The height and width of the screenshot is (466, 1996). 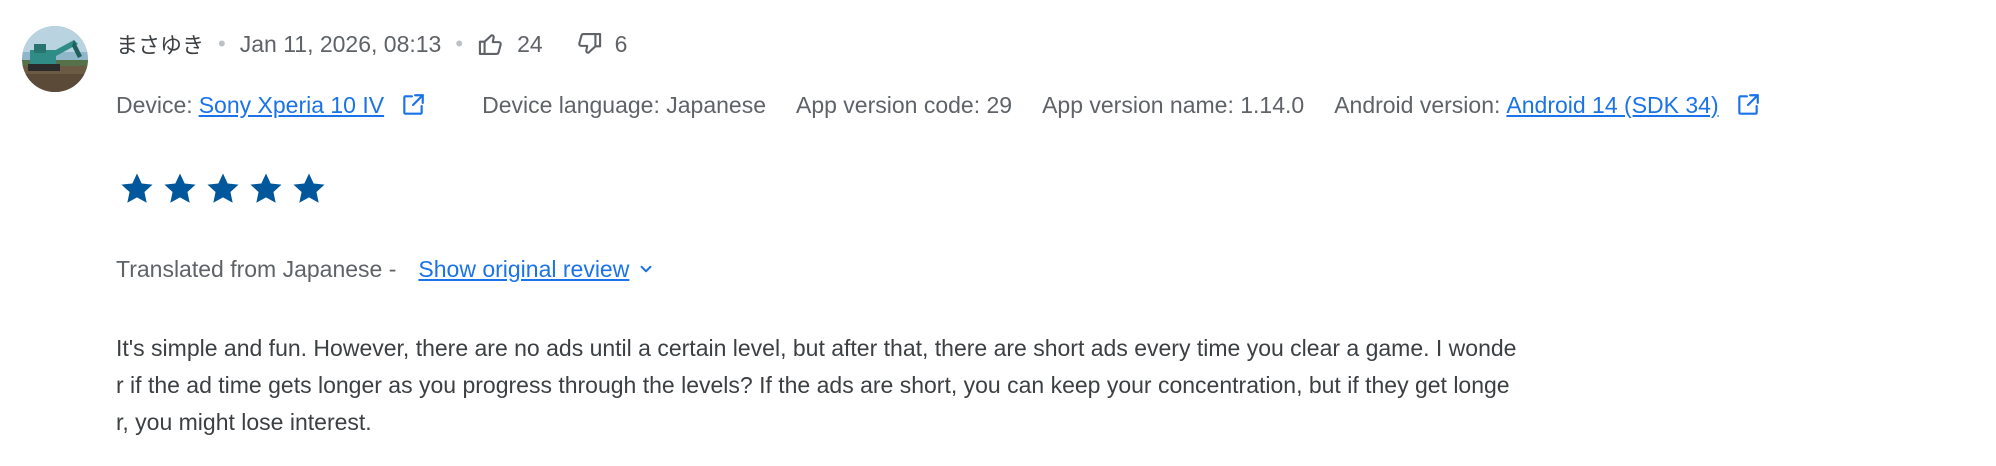 I want to click on android-version-meta: Android version: Android 14 (SDK 34), so click(x=1547, y=105).